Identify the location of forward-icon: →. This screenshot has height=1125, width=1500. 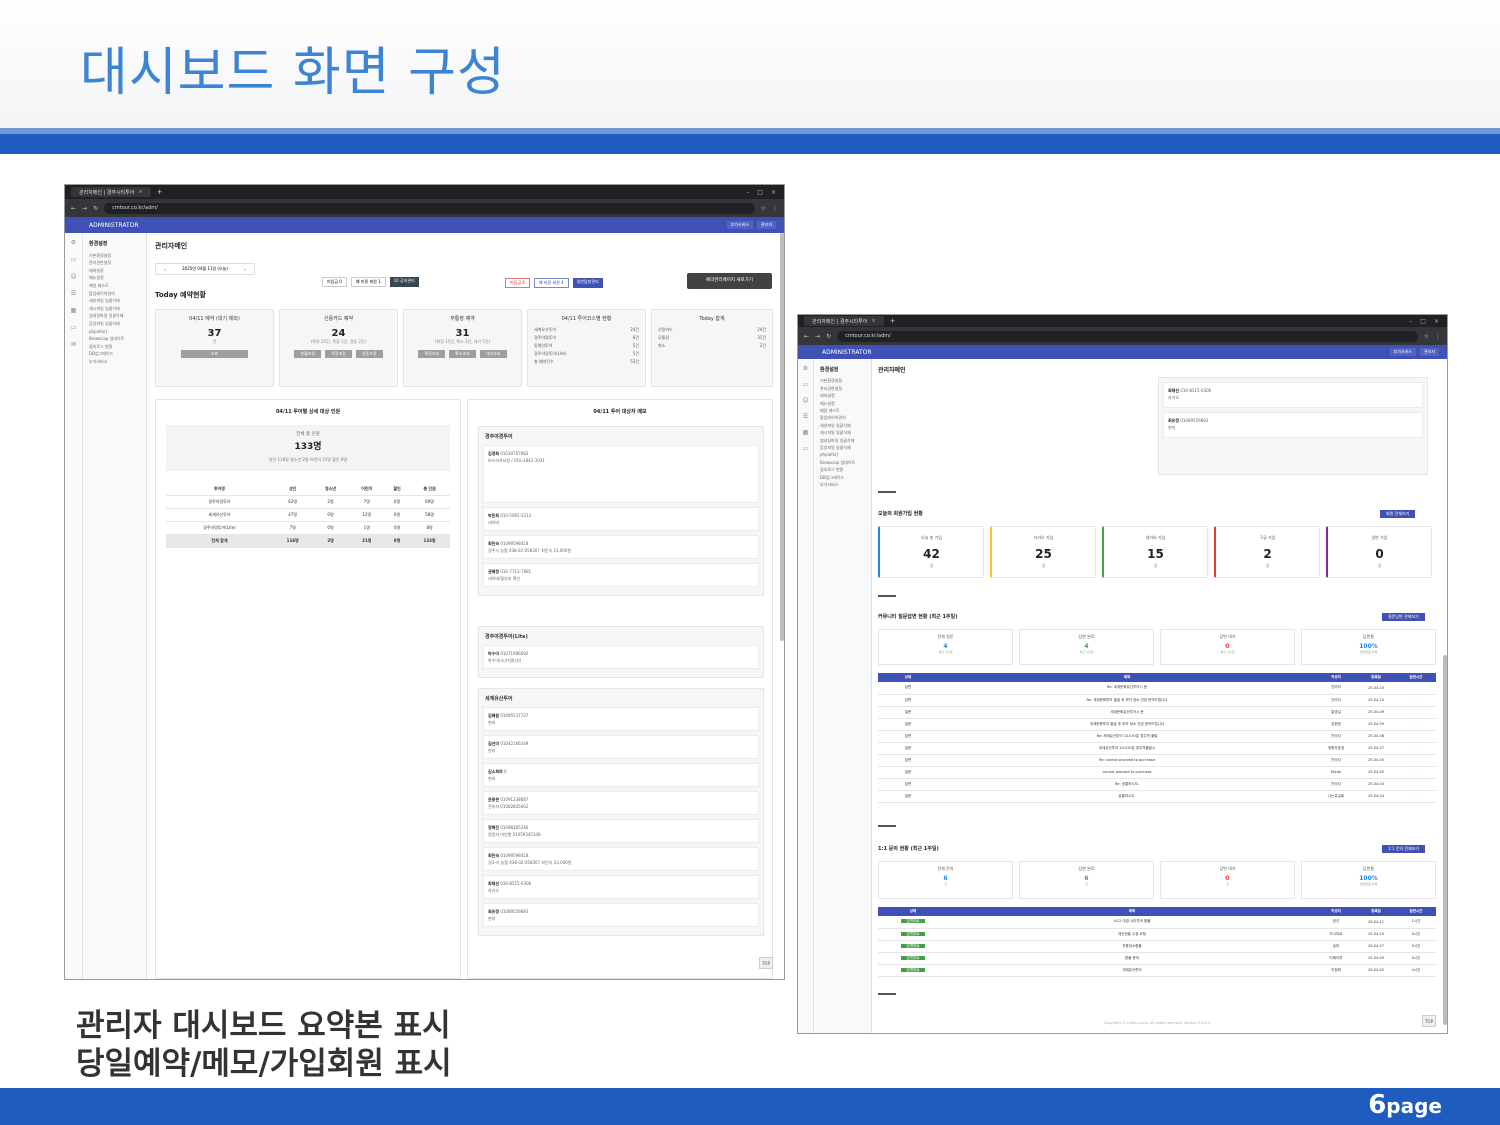
(817, 336).